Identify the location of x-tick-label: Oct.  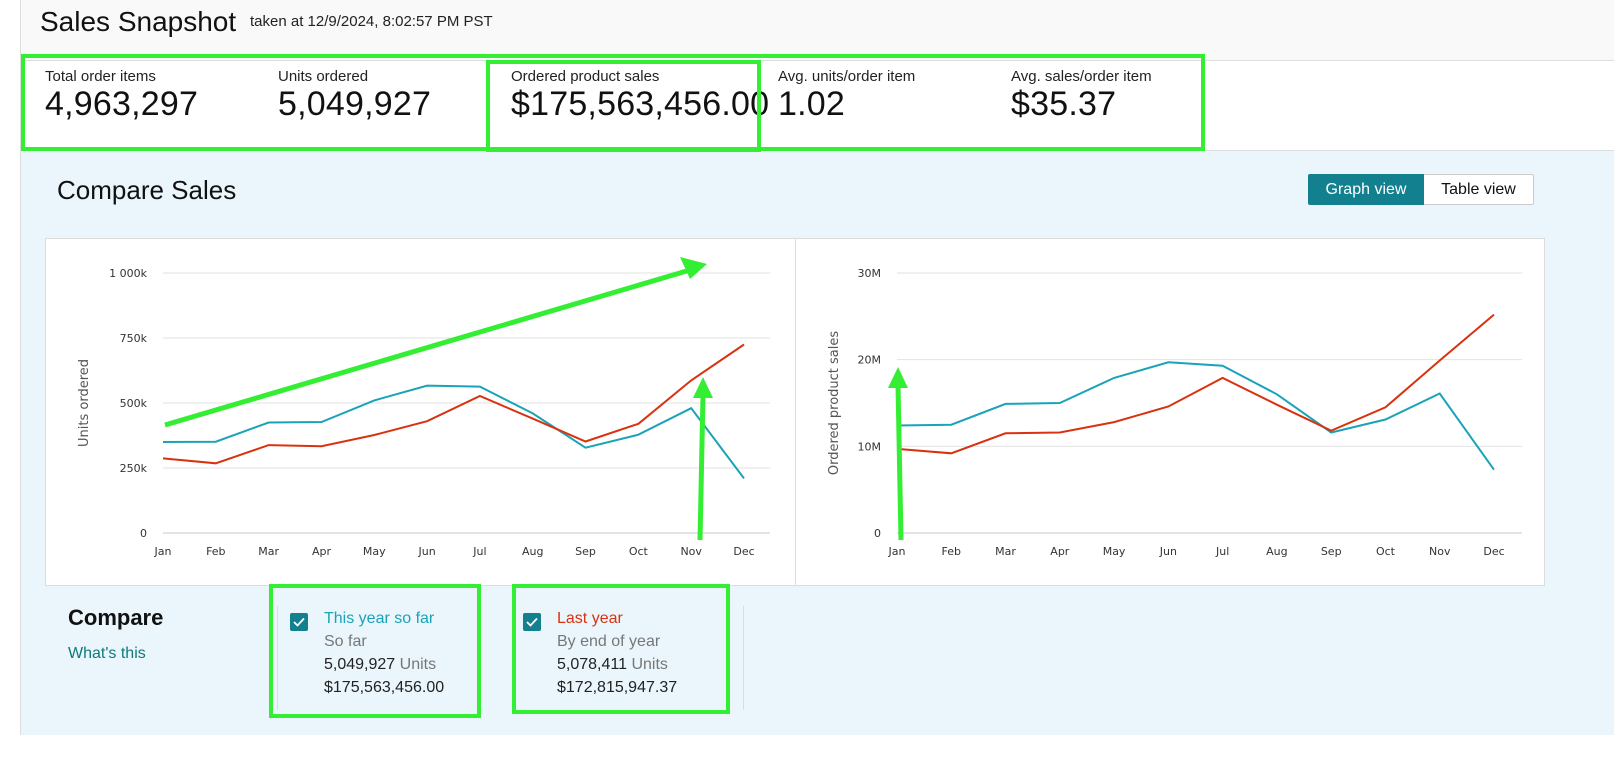
(1386, 551).